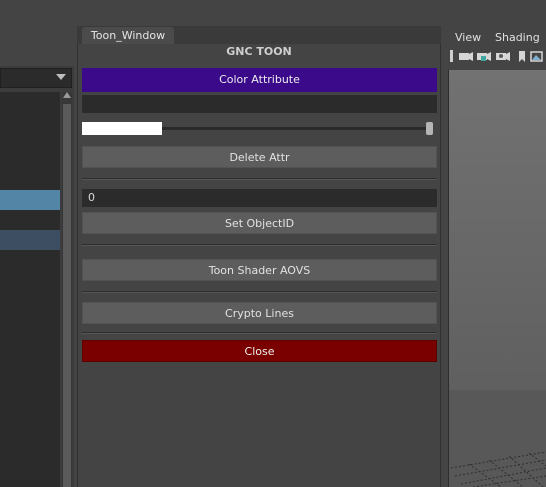  What do you see at coordinates (498, 469) in the screenshot?
I see `viewport-grid` at bounding box center [498, 469].